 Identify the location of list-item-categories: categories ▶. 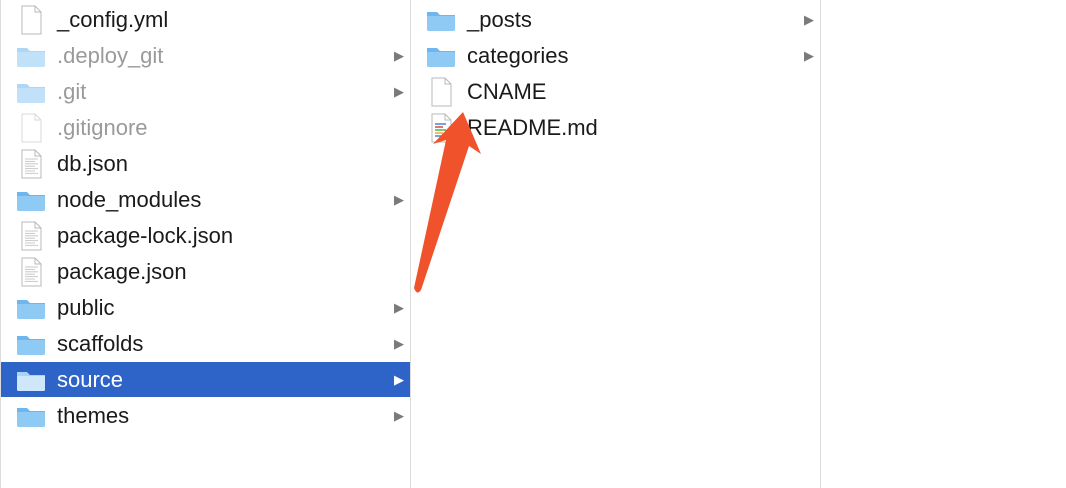
(615, 55).